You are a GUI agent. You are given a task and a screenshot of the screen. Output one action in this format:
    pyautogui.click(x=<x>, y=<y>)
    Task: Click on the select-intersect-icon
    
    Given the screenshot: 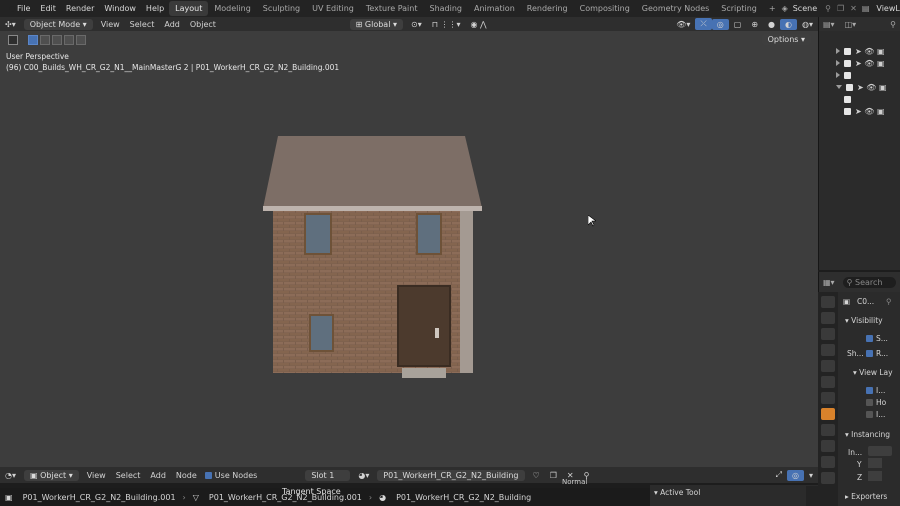 What is the action you would take?
    pyautogui.click(x=81, y=39)
    